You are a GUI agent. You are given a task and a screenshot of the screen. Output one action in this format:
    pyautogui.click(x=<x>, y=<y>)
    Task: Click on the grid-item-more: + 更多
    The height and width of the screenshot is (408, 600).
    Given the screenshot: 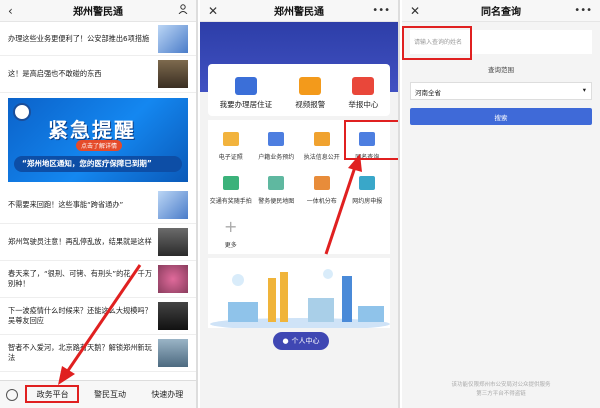 What is the action you would take?
    pyautogui.click(x=231, y=234)
    